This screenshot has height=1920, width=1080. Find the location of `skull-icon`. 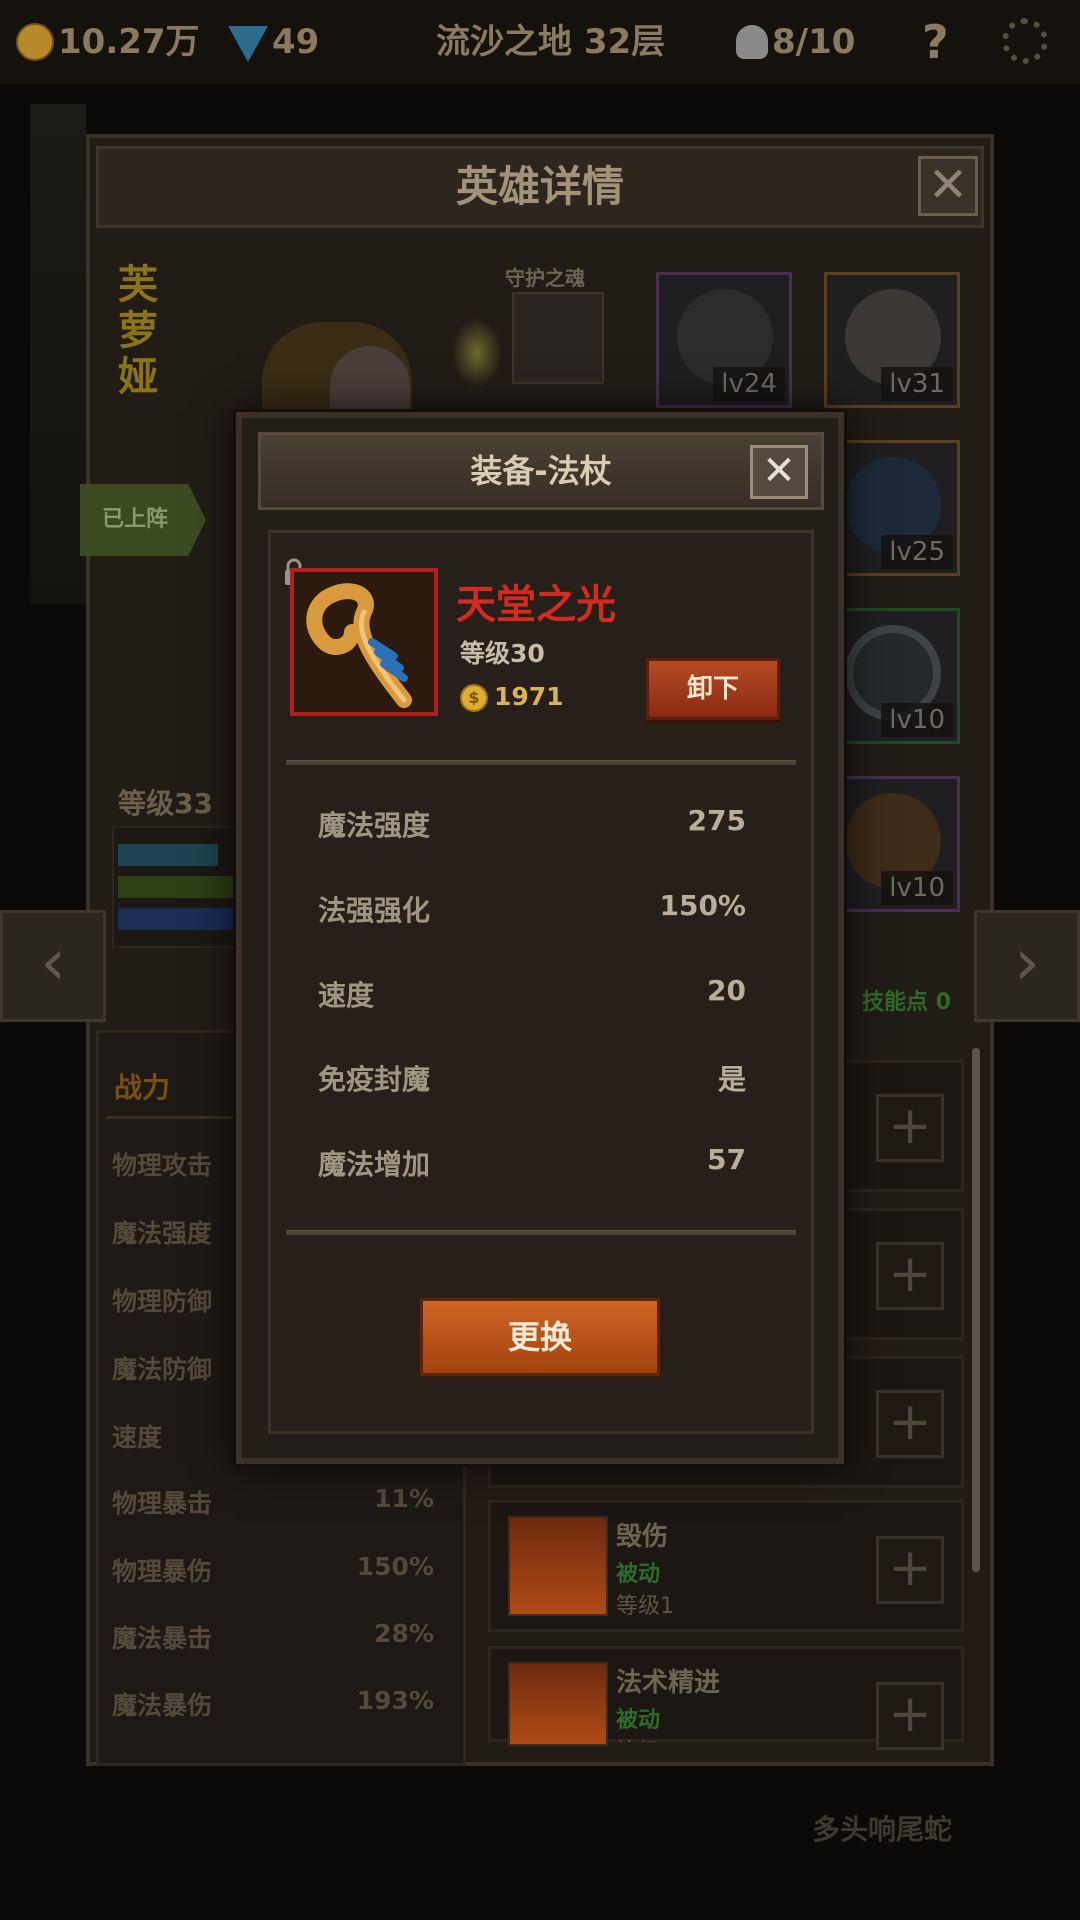

skull-icon is located at coordinates (752, 42).